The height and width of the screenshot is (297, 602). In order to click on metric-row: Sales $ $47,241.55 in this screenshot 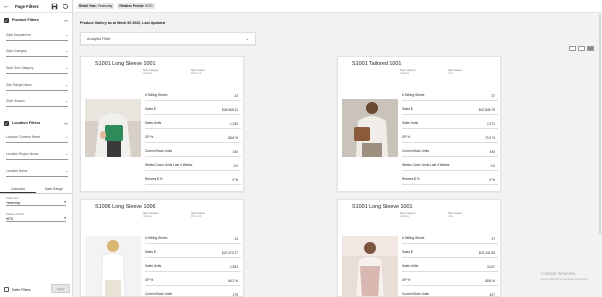, I will do `click(450, 251)`.